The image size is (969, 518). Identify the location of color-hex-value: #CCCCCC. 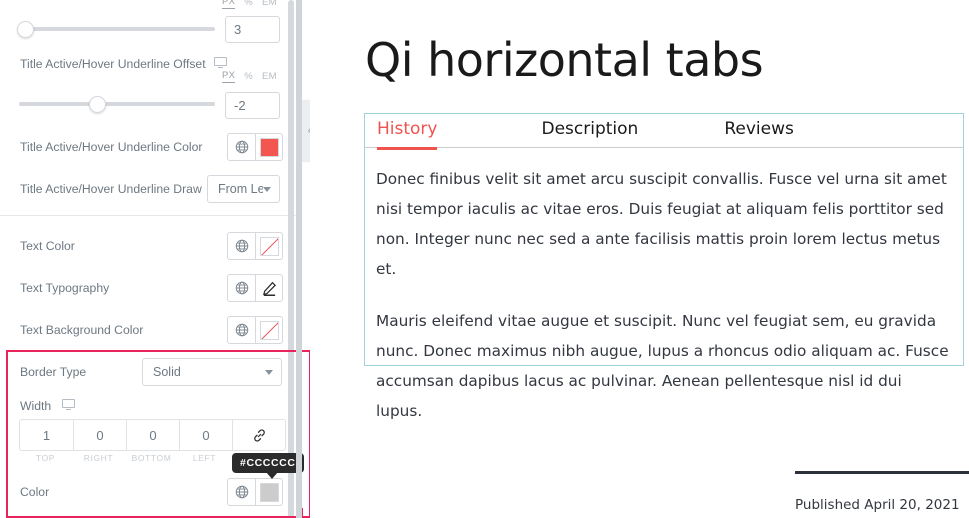
(268, 463).